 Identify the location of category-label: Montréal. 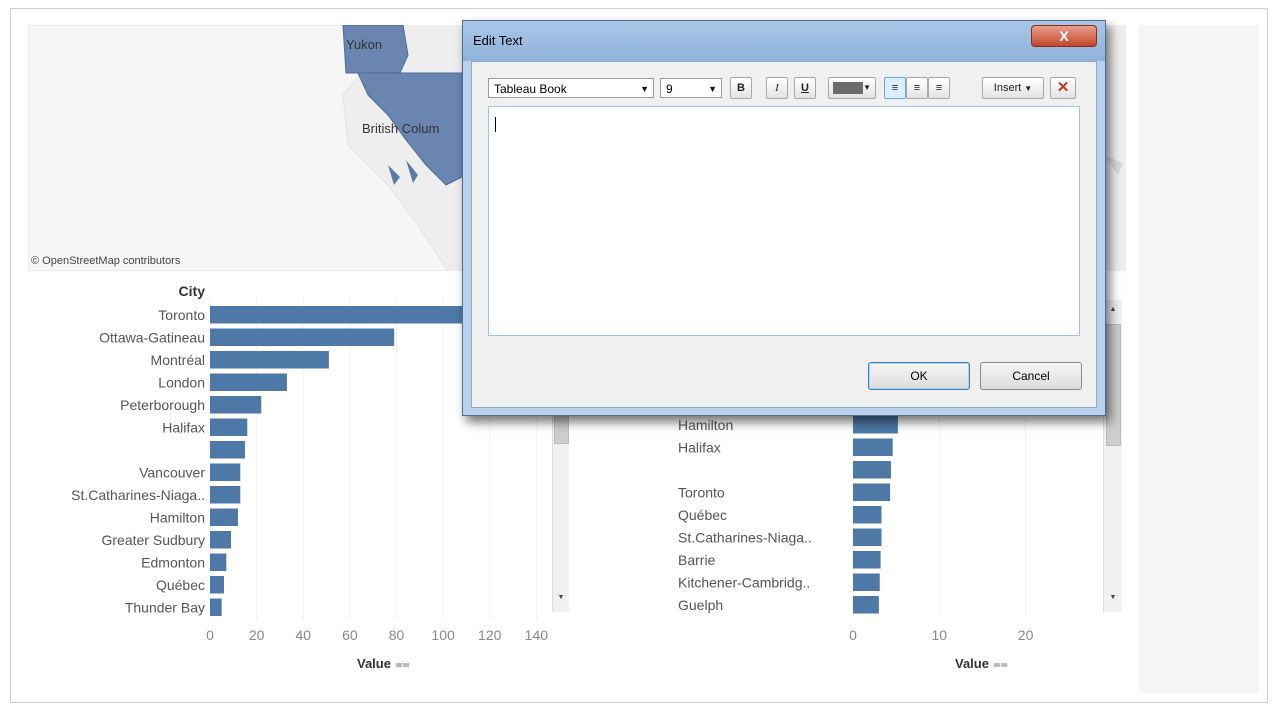
(178, 360).